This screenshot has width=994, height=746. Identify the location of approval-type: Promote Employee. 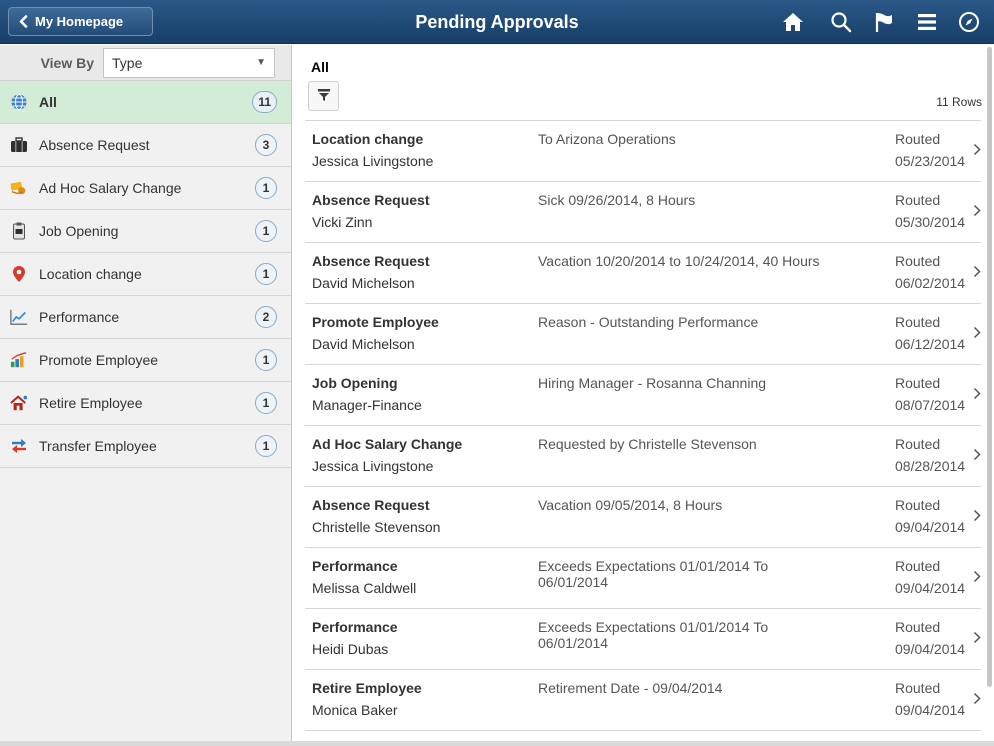
(375, 322).